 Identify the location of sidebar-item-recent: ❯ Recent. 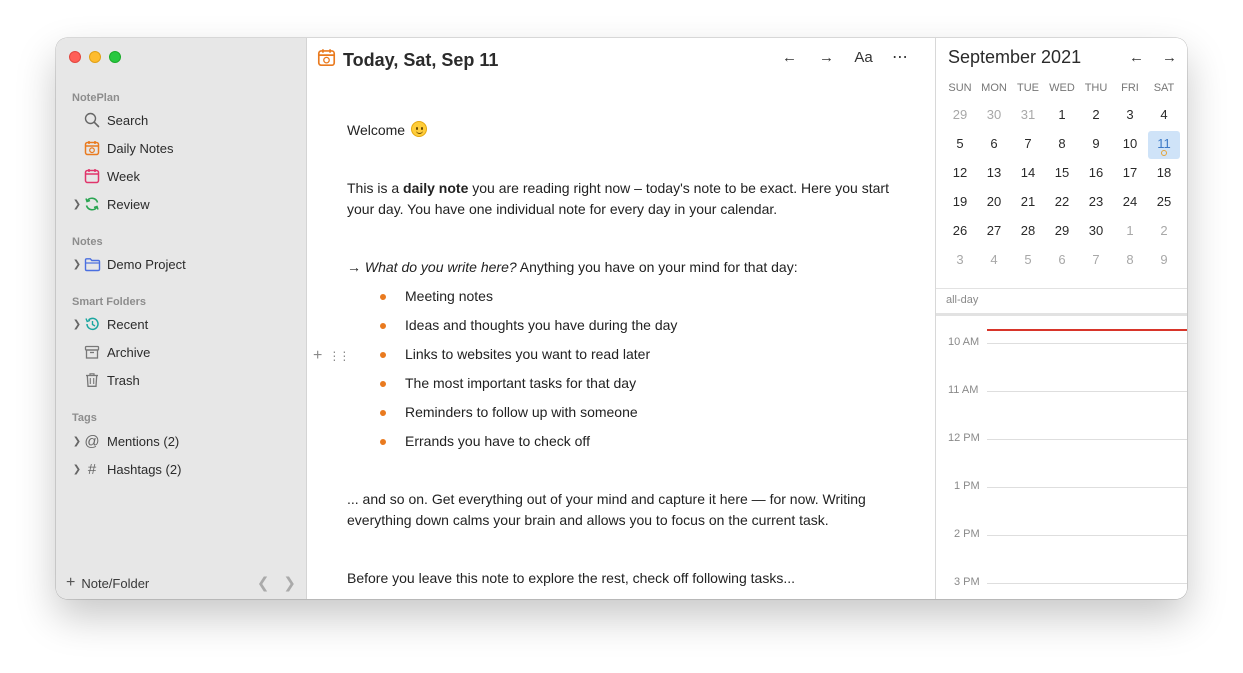
(110, 324).